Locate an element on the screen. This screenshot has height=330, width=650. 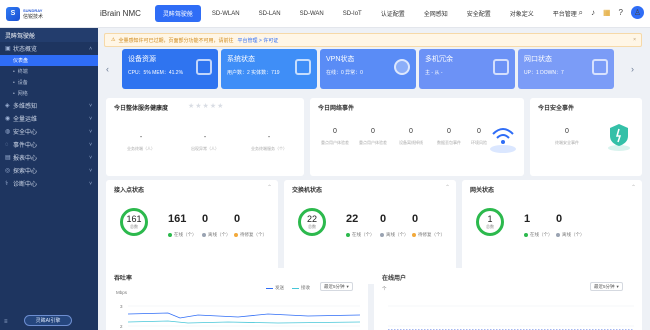
event-icon: ◌ is located at coordinates (7, 144).